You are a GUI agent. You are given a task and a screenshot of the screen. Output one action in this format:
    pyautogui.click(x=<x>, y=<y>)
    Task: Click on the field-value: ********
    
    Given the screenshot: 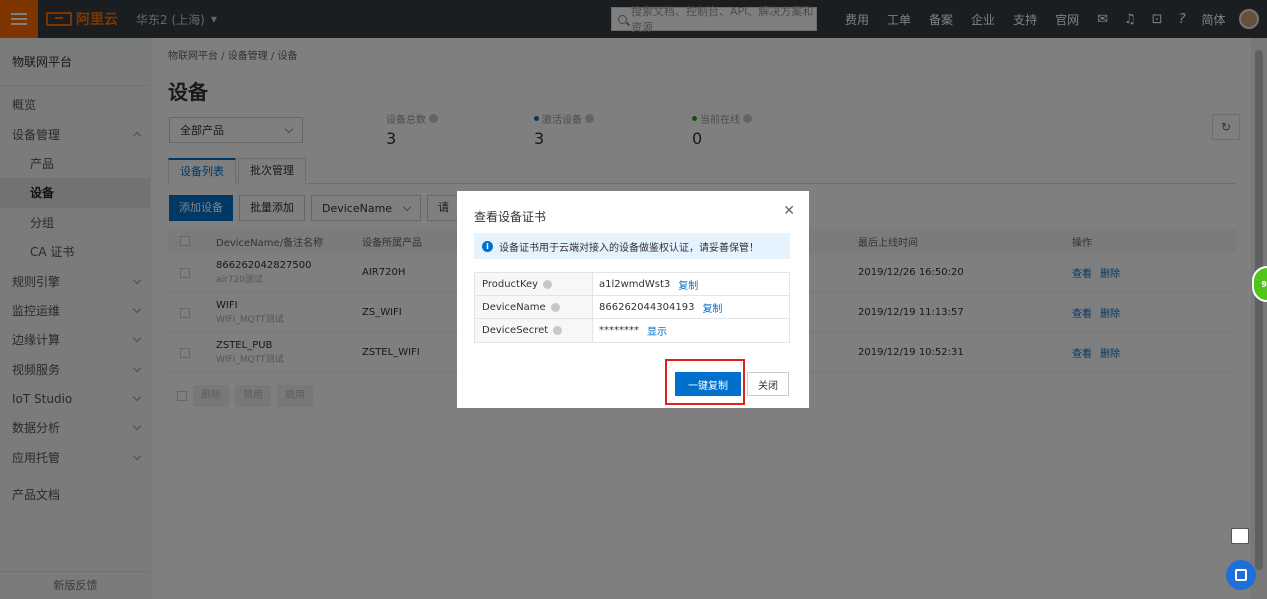 What is the action you would take?
    pyautogui.click(x=619, y=330)
    